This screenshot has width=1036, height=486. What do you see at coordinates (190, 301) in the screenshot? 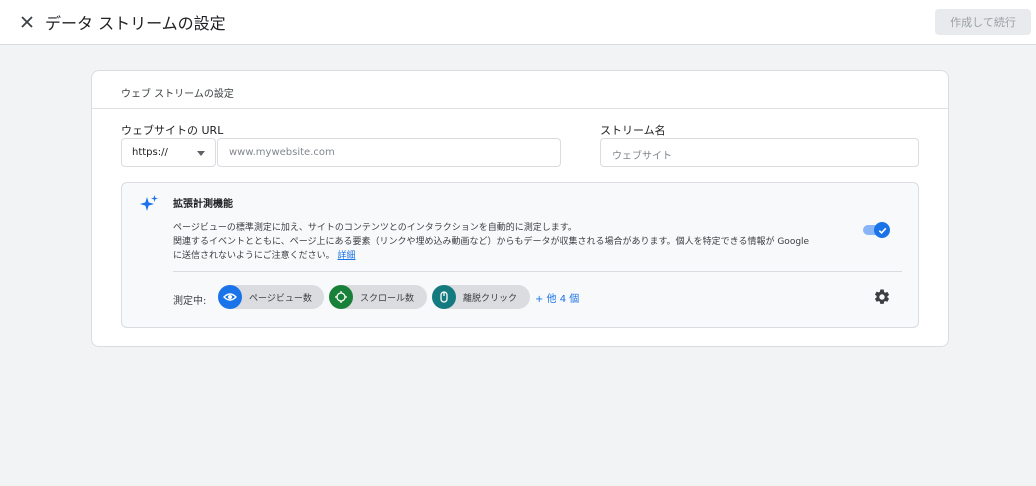
I see `measuring-label: 測定中:` at bounding box center [190, 301].